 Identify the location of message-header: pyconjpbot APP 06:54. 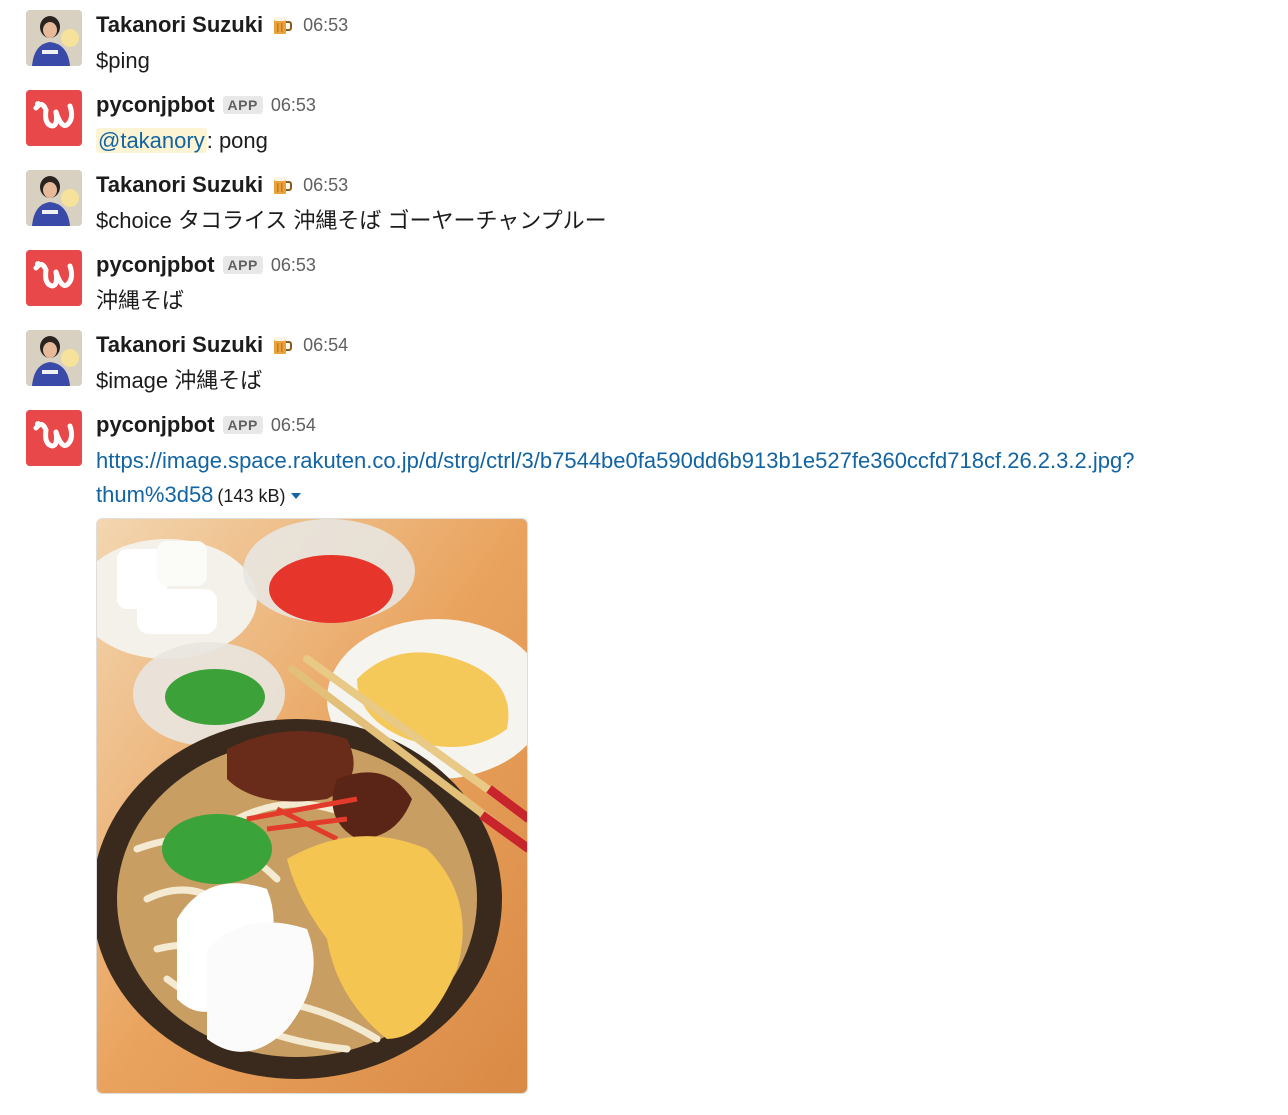
(206, 425).